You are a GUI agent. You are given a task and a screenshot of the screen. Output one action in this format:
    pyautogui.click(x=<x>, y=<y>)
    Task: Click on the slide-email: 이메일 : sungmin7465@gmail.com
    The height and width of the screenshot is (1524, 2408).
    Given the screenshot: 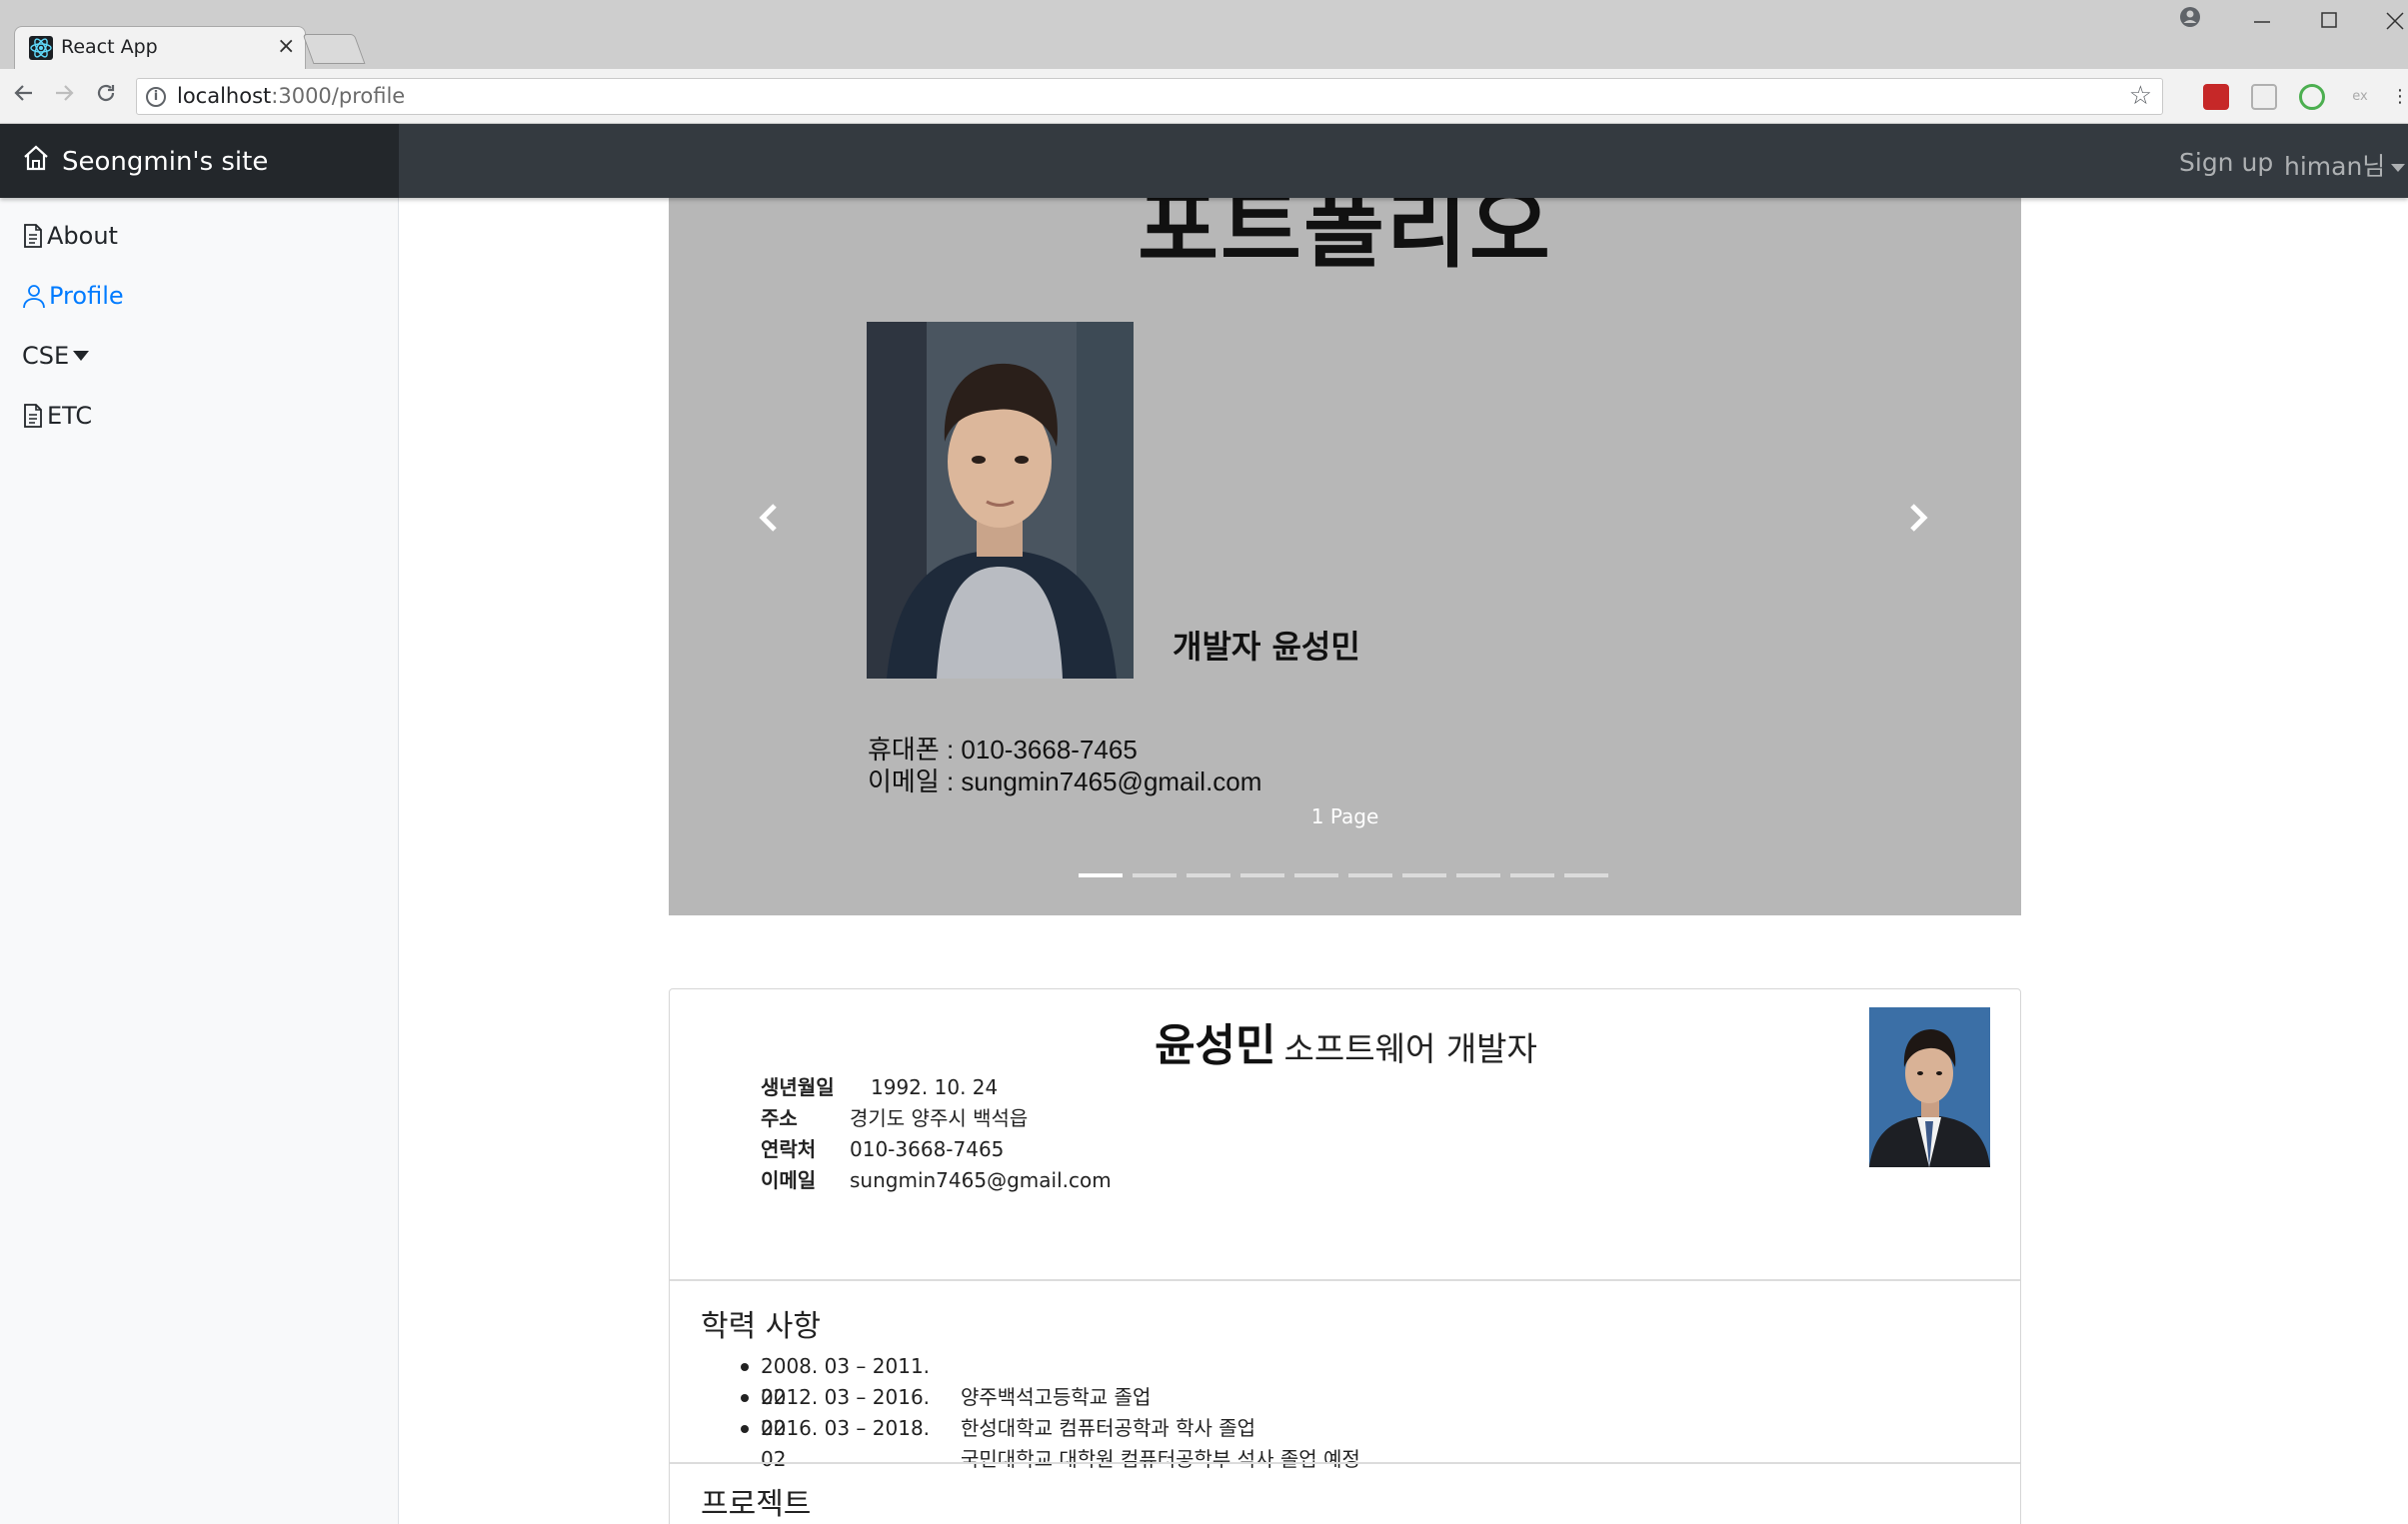 What is the action you would take?
    pyautogui.click(x=1065, y=781)
    